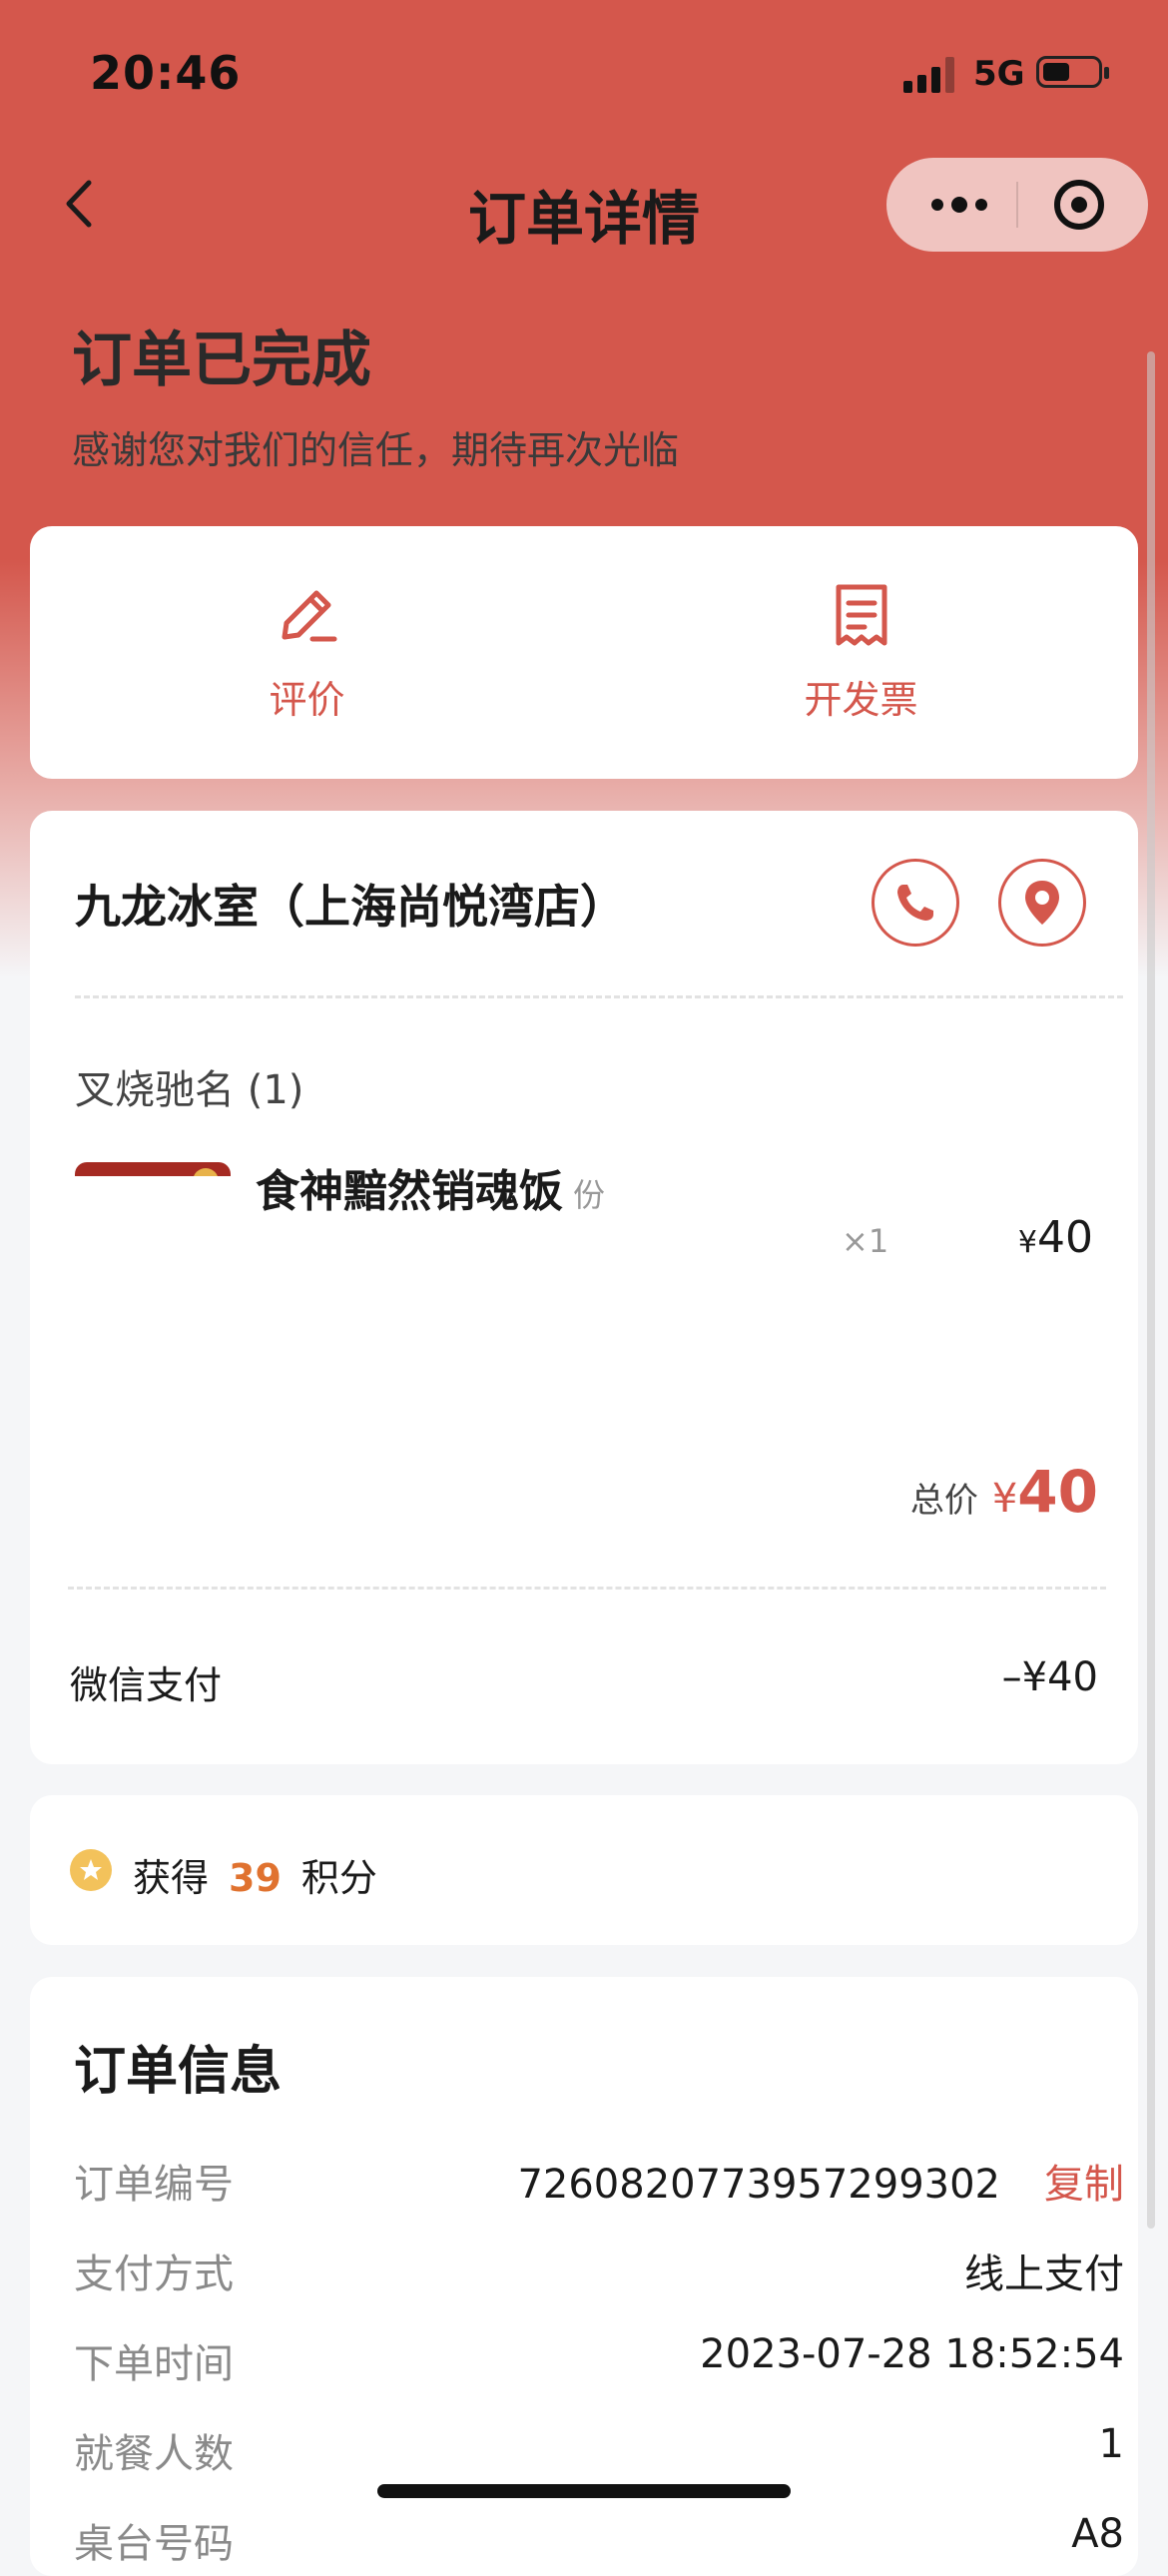 Image resolution: width=1168 pixels, height=2576 pixels. I want to click on receipt-icon, so click(861, 615).